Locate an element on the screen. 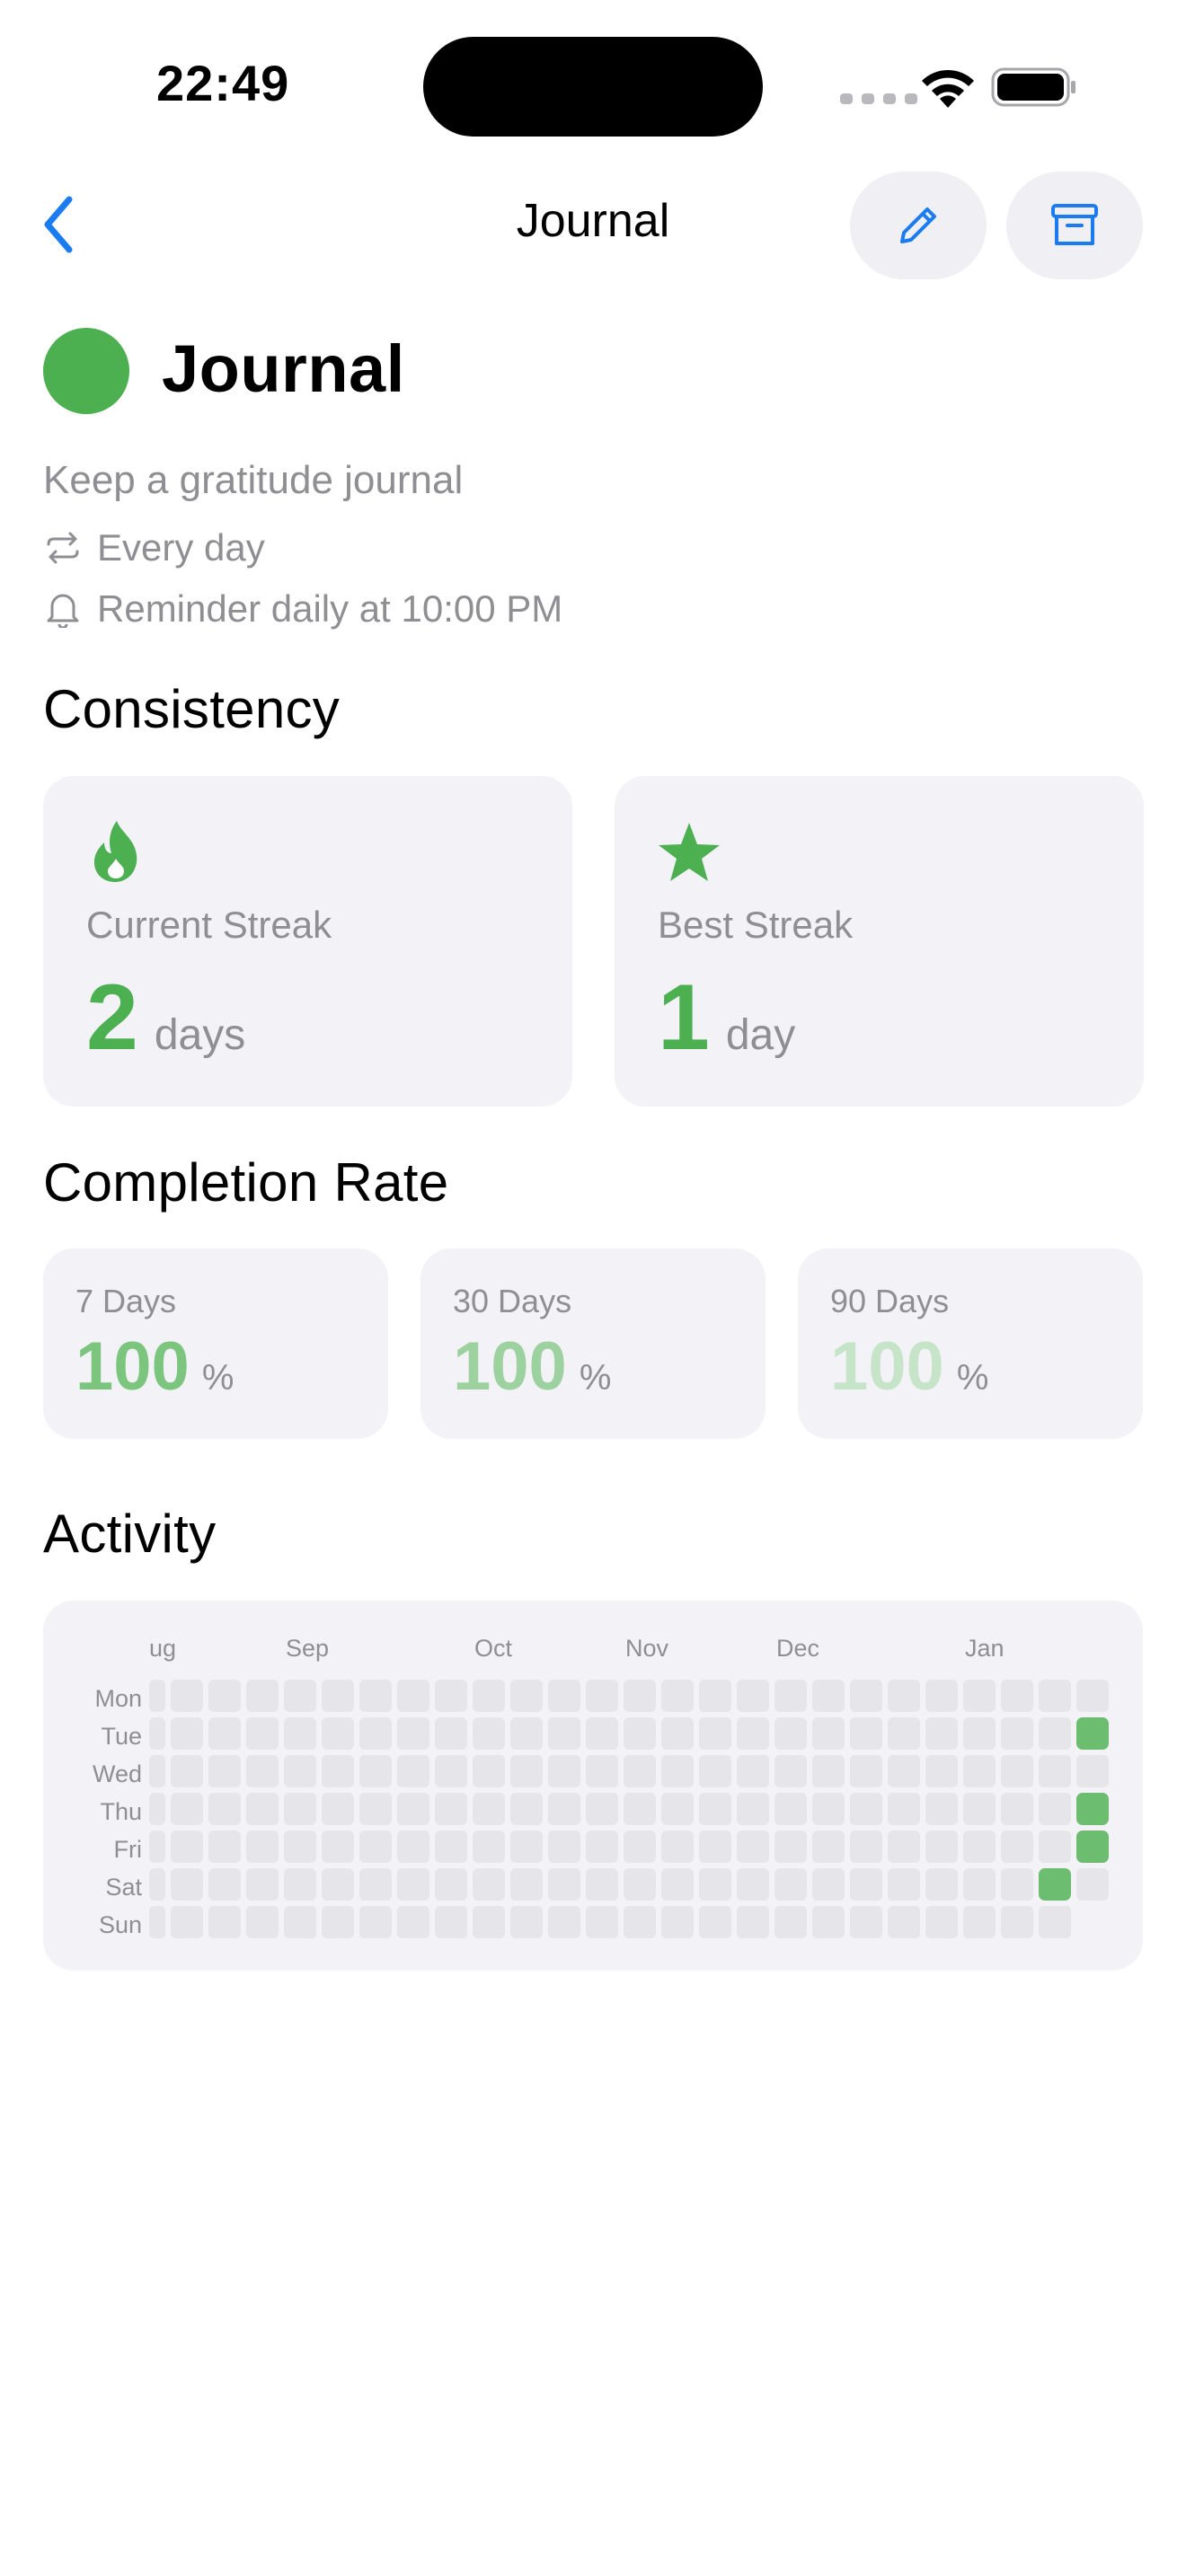  frequency-text: Every day is located at coordinates (181, 547).